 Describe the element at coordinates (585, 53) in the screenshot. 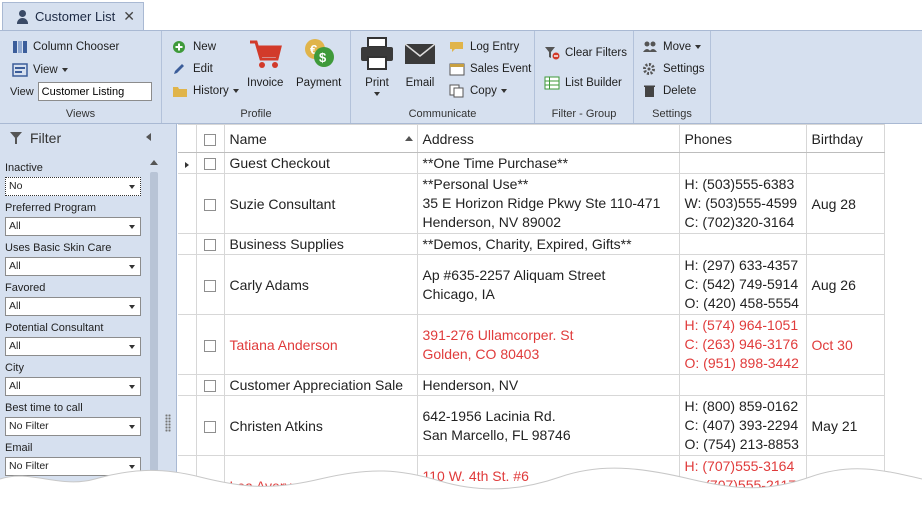

I see `clear-filters-button: Clear Filters` at that location.